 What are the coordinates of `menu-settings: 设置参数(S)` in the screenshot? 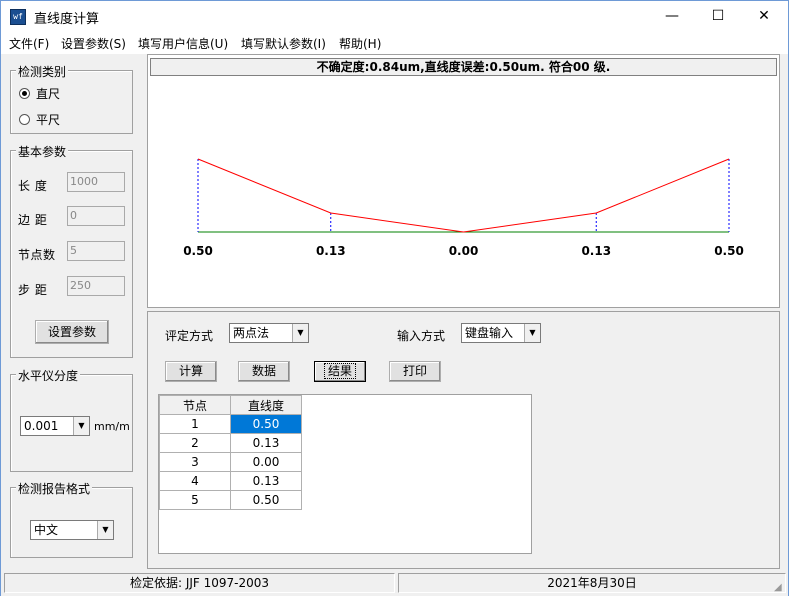 It's located at (93, 43).